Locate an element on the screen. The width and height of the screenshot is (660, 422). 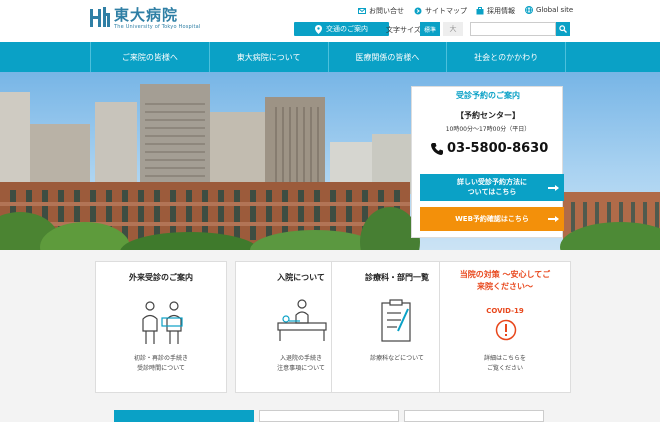
hospital-logo: 東大病院 The University of Tokyo Hospital is located at coordinates (145, 19).